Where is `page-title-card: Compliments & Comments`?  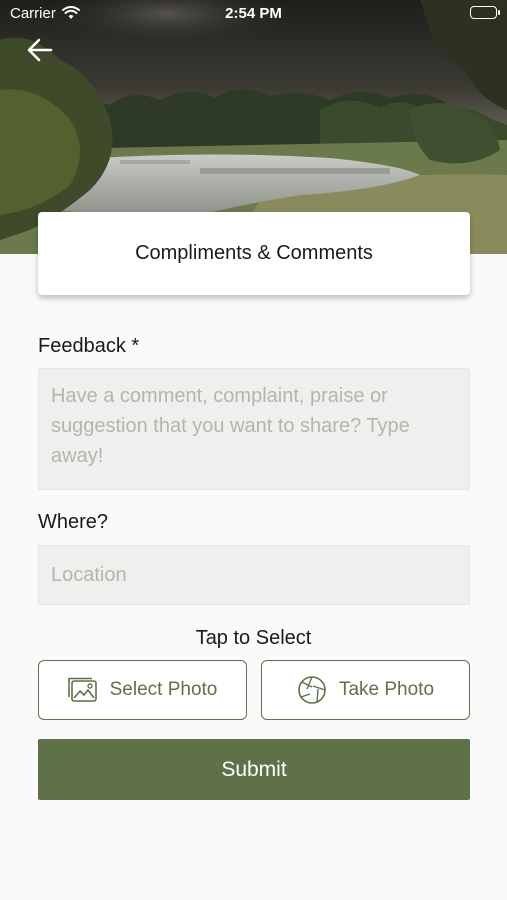
page-title-card: Compliments & Comments is located at coordinates (254, 253).